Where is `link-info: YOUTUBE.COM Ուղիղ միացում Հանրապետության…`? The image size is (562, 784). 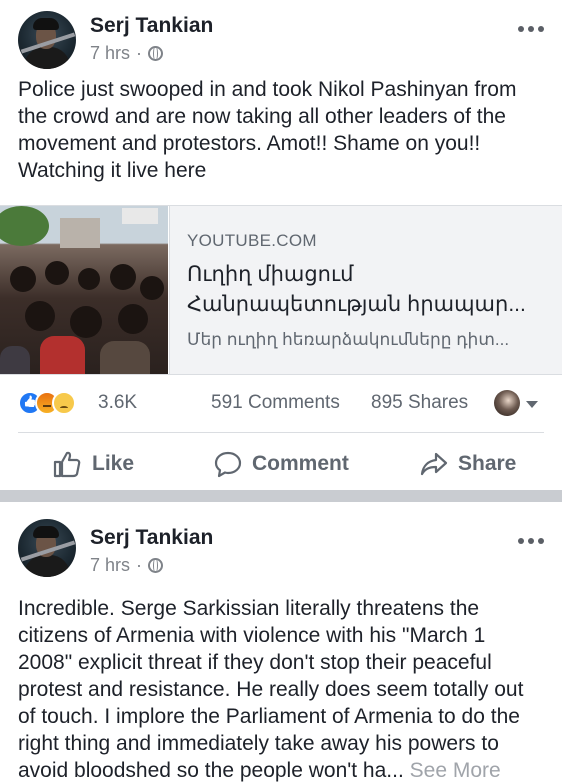 link-info: YOUTUBE.COM Ուղիղ միացում Հանրապետության… is located at coordinates (365, 290).